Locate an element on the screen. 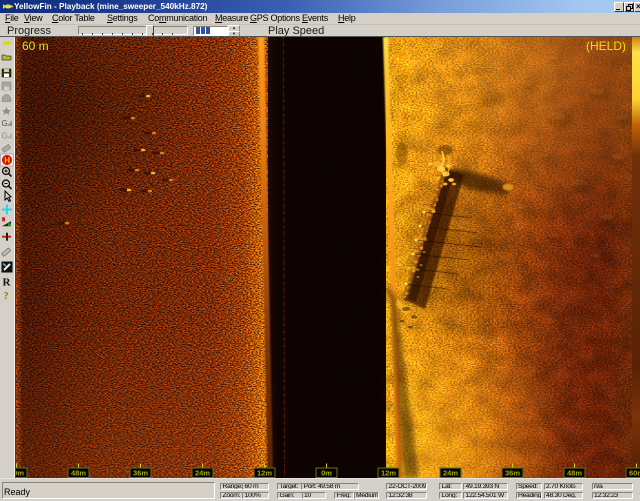  svg-text: 0m is located at coordinates (326, 473).